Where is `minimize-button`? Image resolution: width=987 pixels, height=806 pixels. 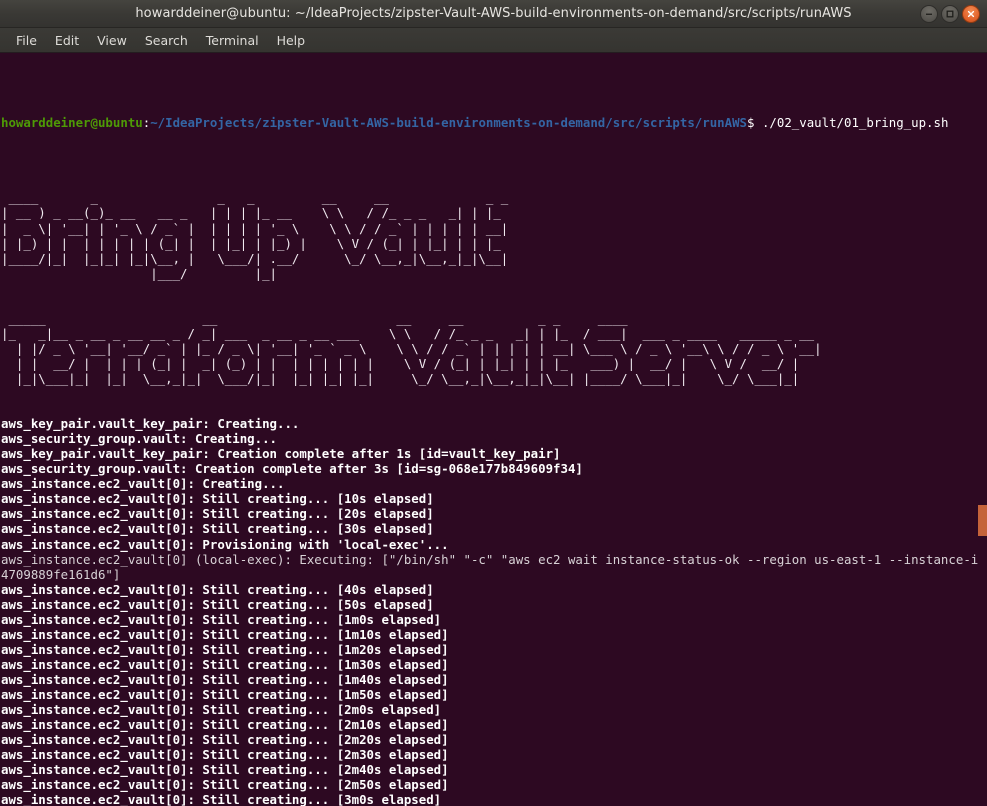 minimize-button is located at coordinates (929, 13).